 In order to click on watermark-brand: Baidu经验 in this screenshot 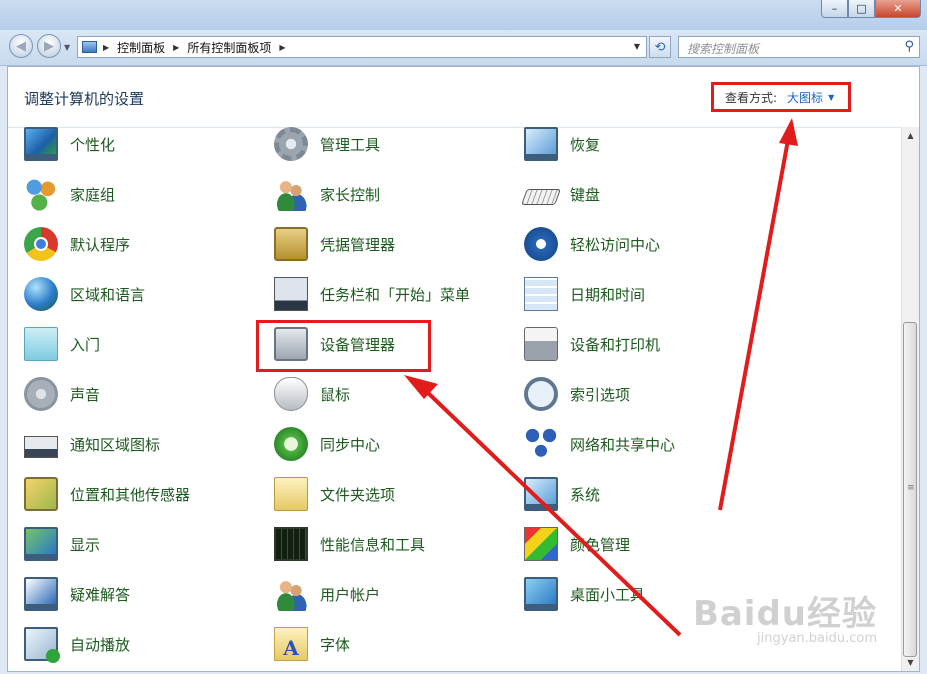, I will do `click(784, 614)`.